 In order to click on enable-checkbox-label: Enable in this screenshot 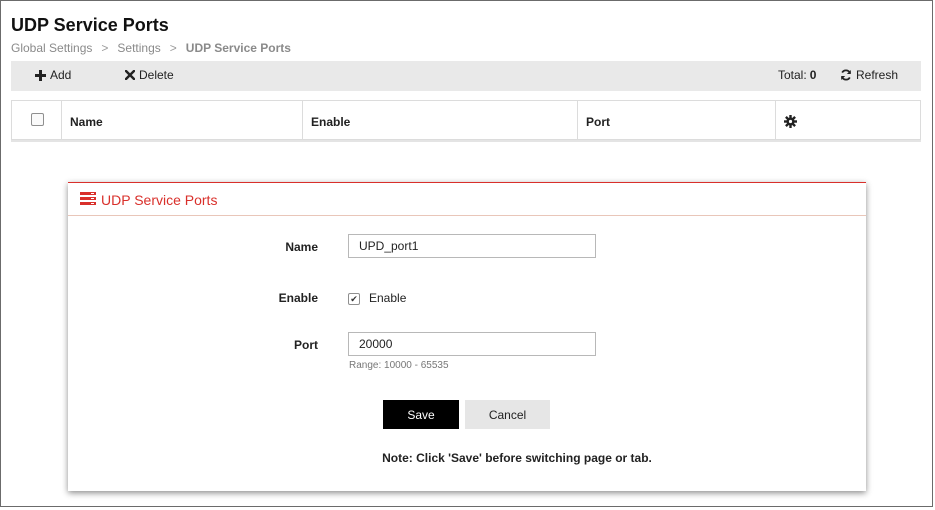, I will do `click(387, 298)`.